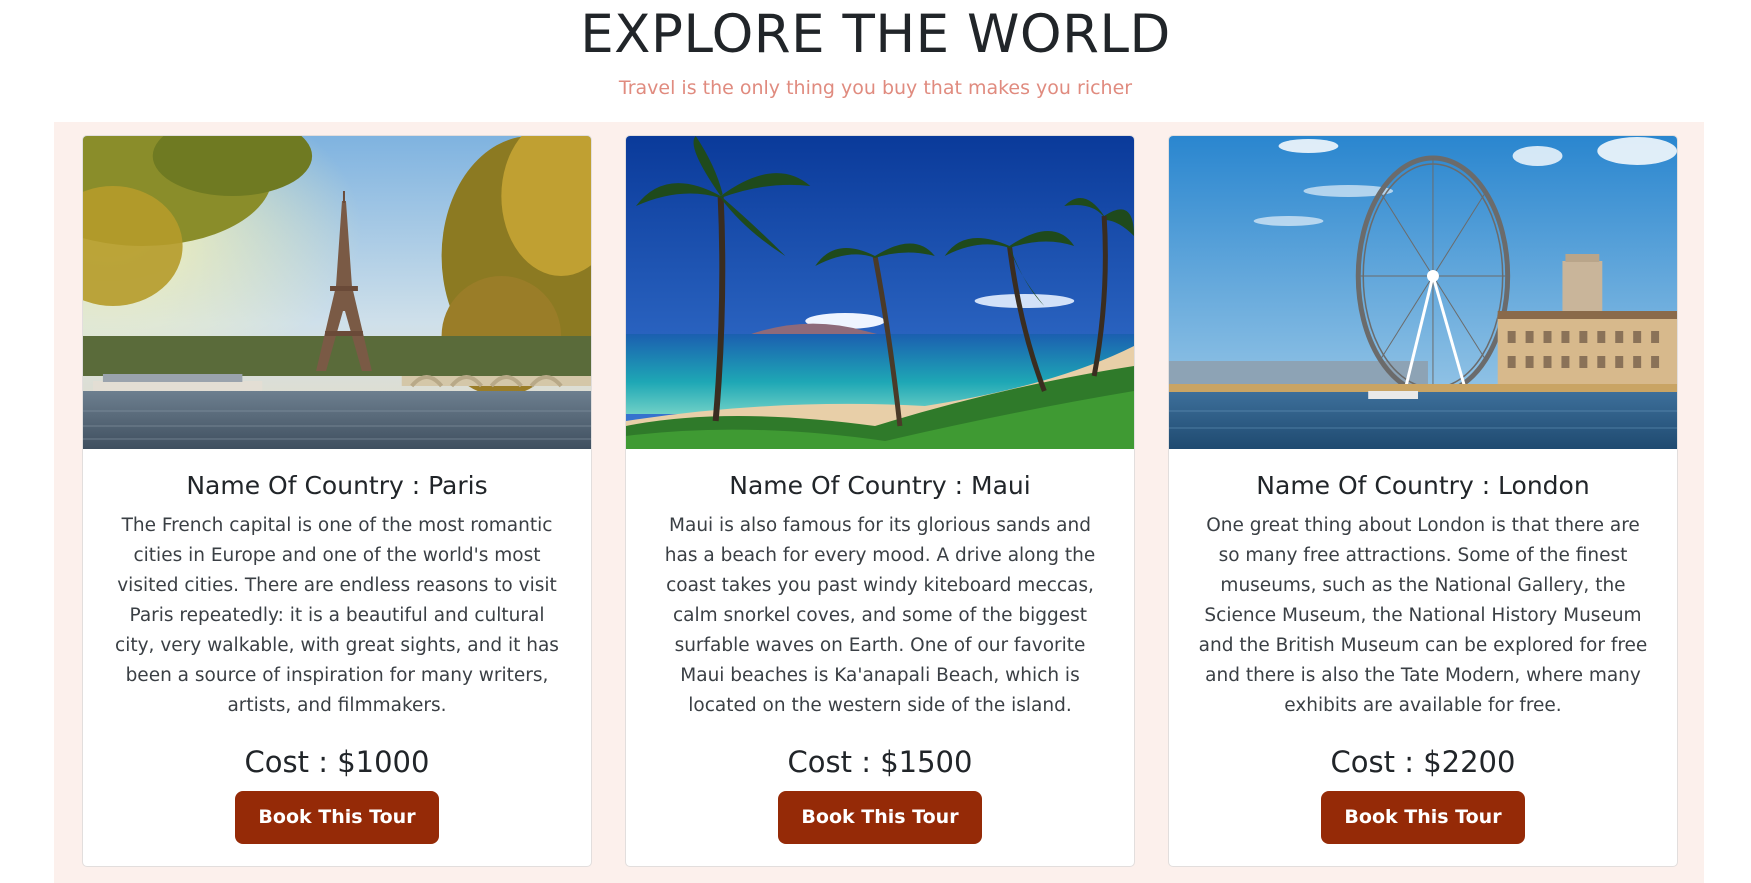  I want to click on card-cost: Cost : $1500, so click(880, 762).